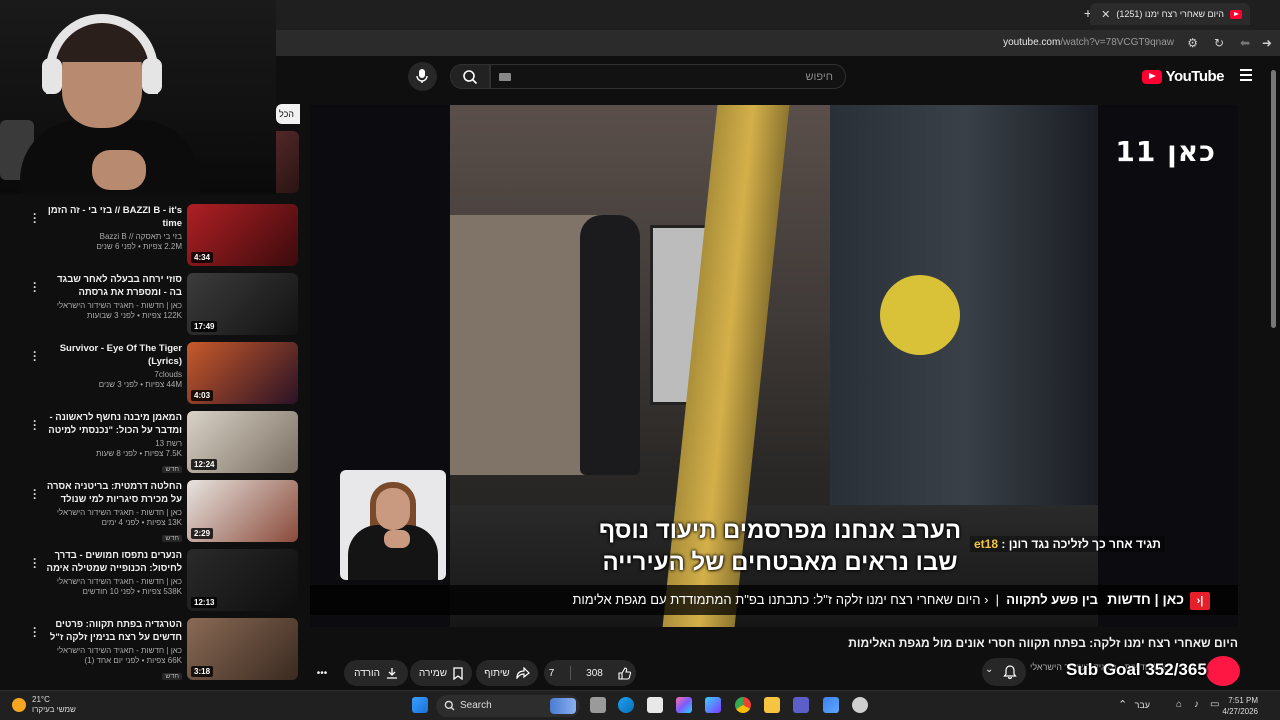  Describe the element at coordinates (684, 705) in the screenshot. I see `copilot-icon` at that location.